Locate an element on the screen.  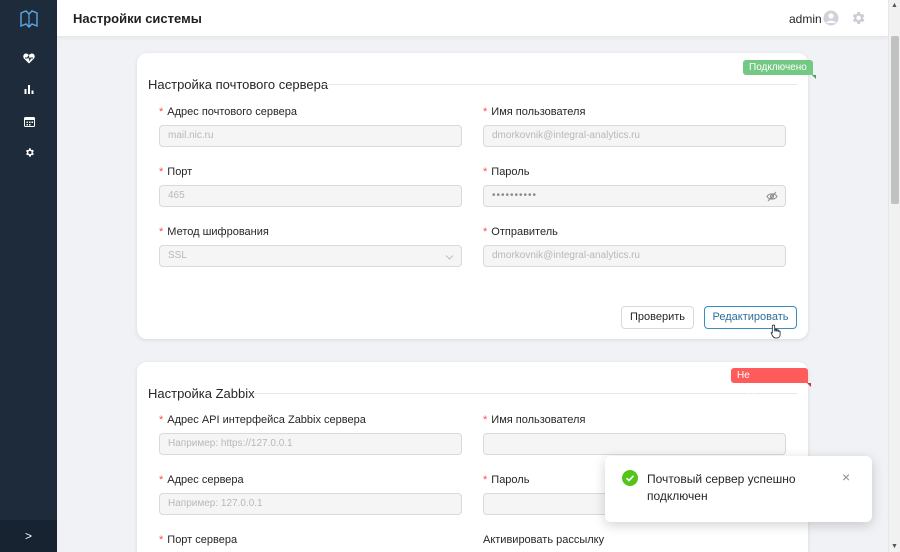
mail-username-label: * Имя пользователя is located at coordinates (534, 112).